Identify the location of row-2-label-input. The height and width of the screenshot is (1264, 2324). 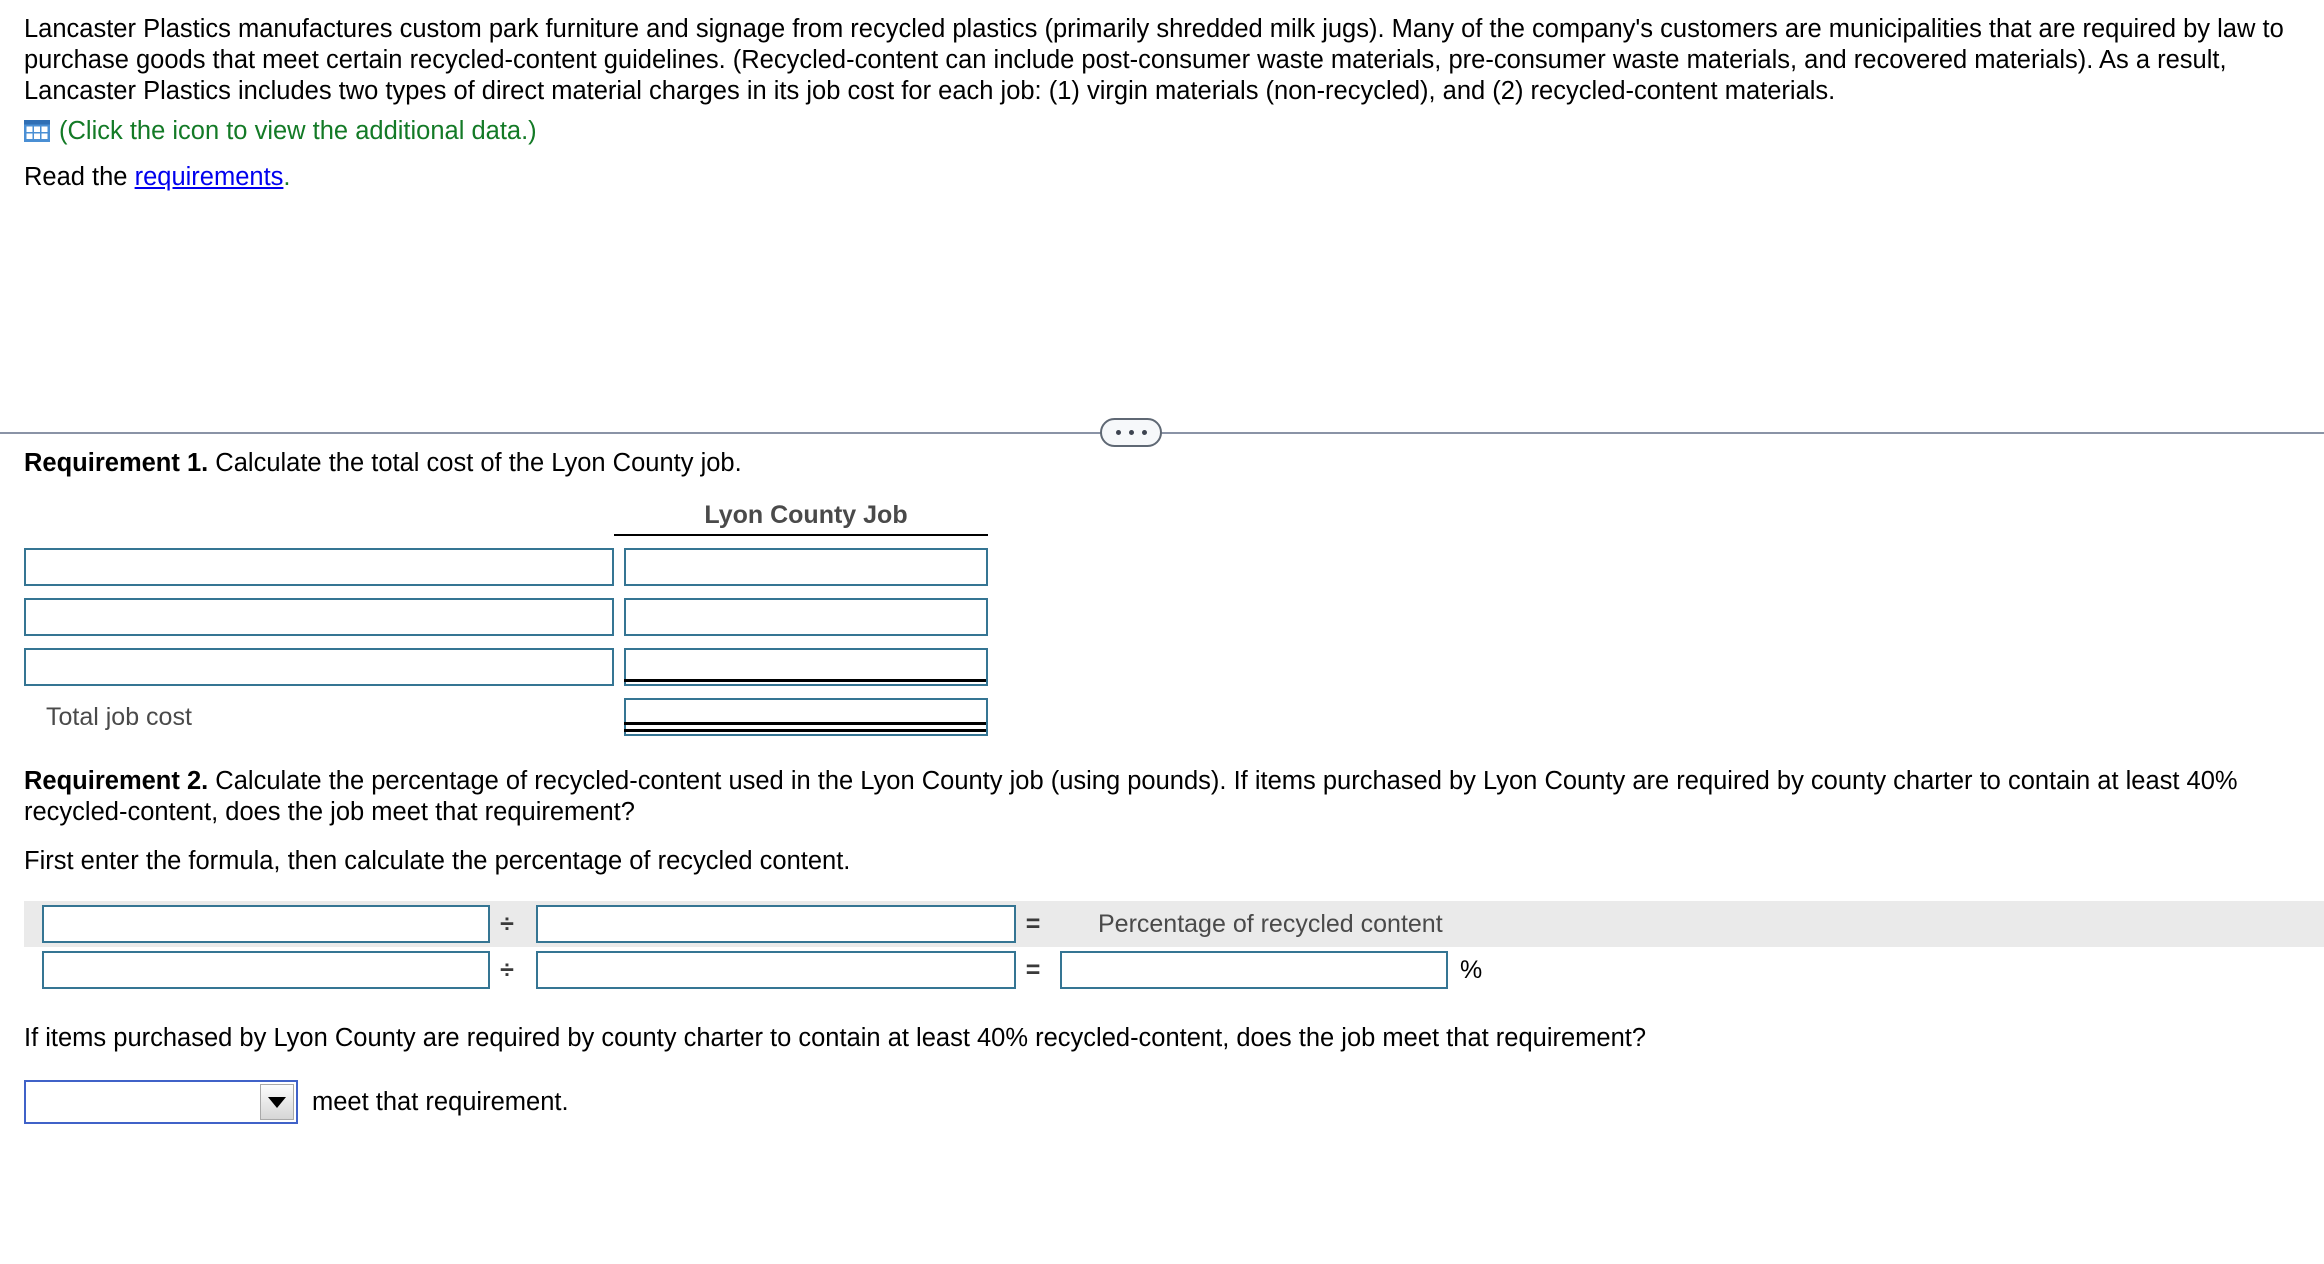
(319, 617).